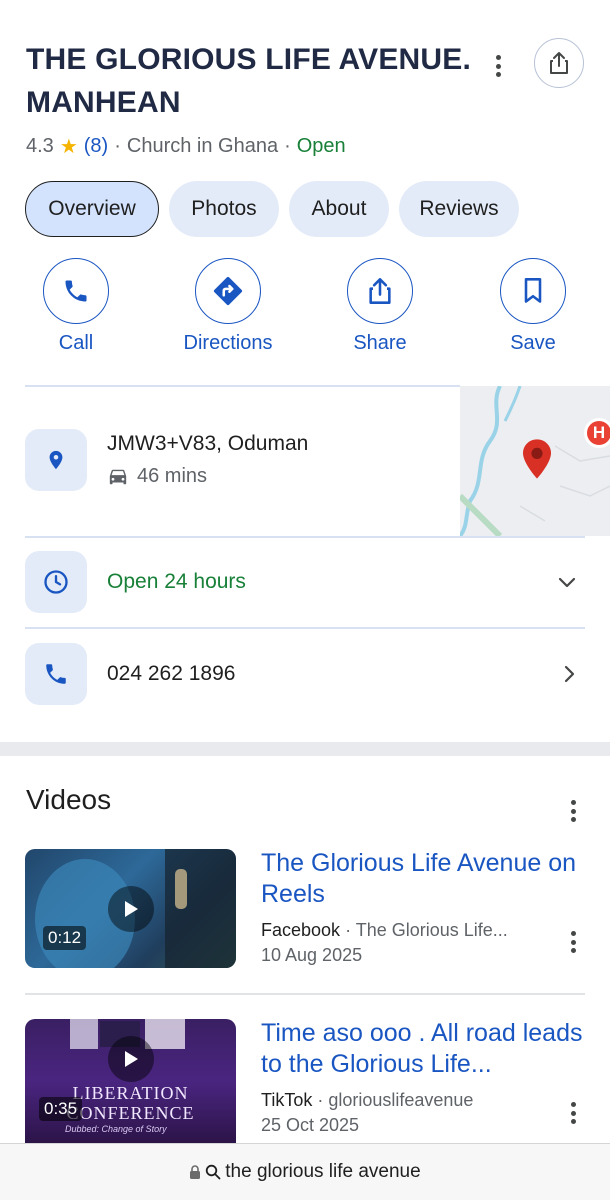 This screenshot has height=1200, width=610. What do you see at coordinates (202, 146) in the screenshot?
I see `place-category: Church in Ghana` at bounding box center [202, 146].